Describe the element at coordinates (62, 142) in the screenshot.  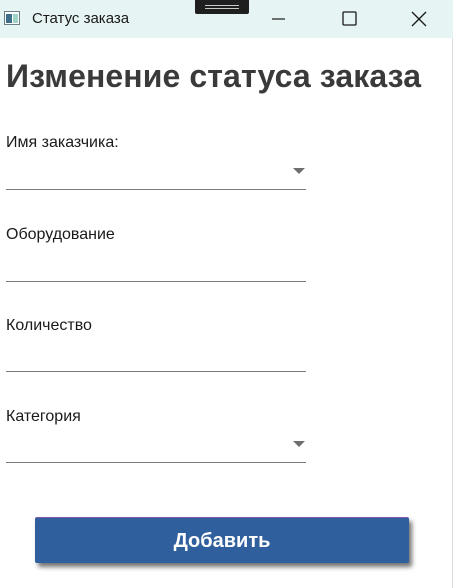
I see `customer-name-label: Имя заказчика:` at that location.